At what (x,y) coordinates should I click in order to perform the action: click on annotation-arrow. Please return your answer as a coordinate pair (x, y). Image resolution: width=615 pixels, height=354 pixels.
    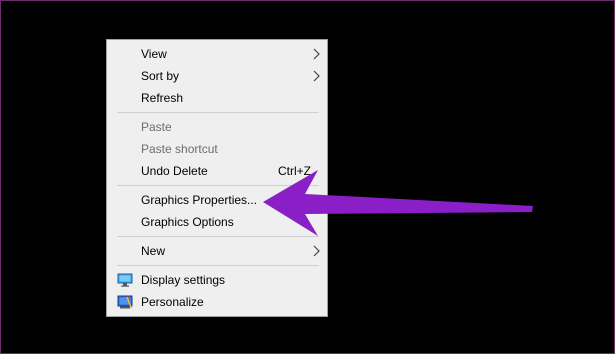
    Looking at the image, I should click on (398, 203).